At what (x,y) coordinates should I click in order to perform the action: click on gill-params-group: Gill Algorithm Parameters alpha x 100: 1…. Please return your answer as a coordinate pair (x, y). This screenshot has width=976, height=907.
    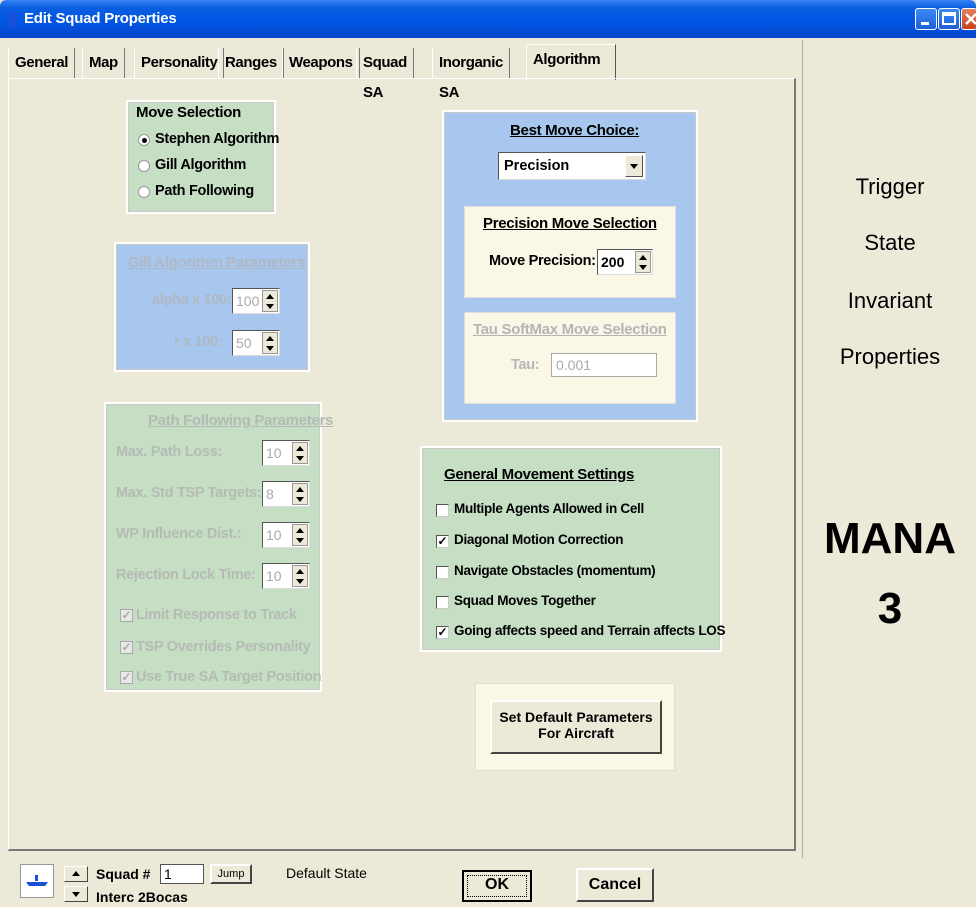
    Looking at the image, I should click on (212, 307).